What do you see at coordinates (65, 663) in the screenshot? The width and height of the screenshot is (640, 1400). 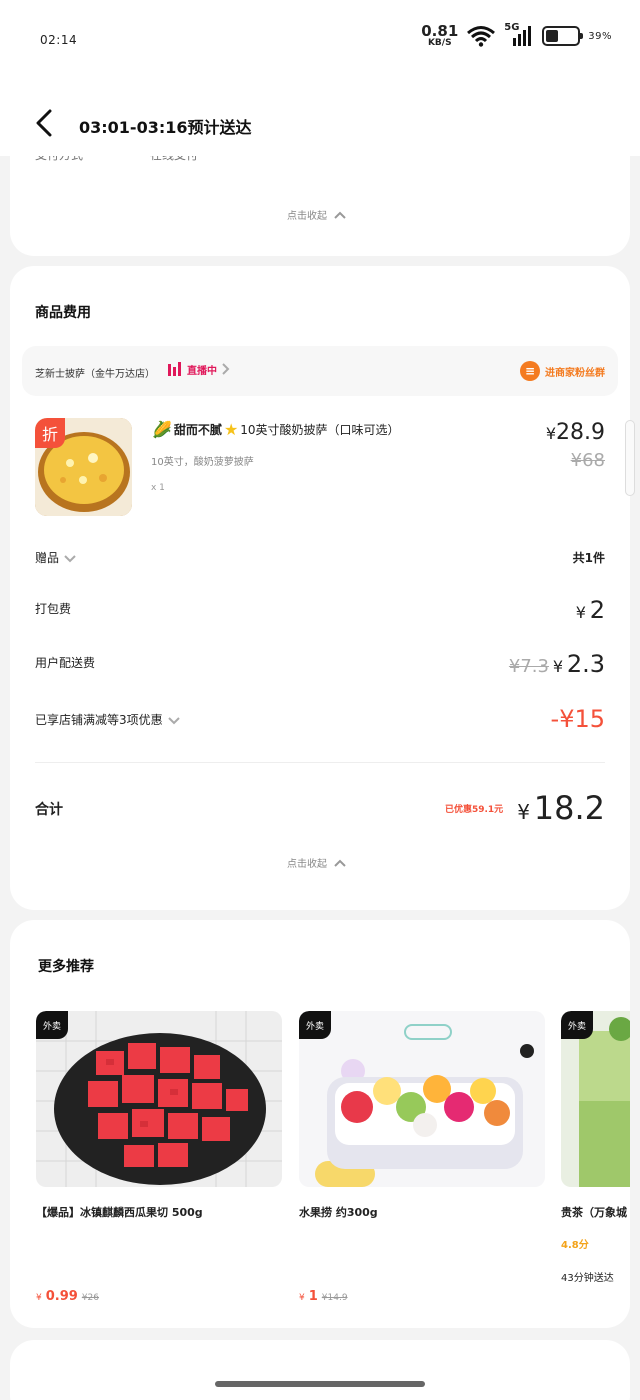 I see `delivery-fee-label: 用户配送费` at bounding box center [65, 663].